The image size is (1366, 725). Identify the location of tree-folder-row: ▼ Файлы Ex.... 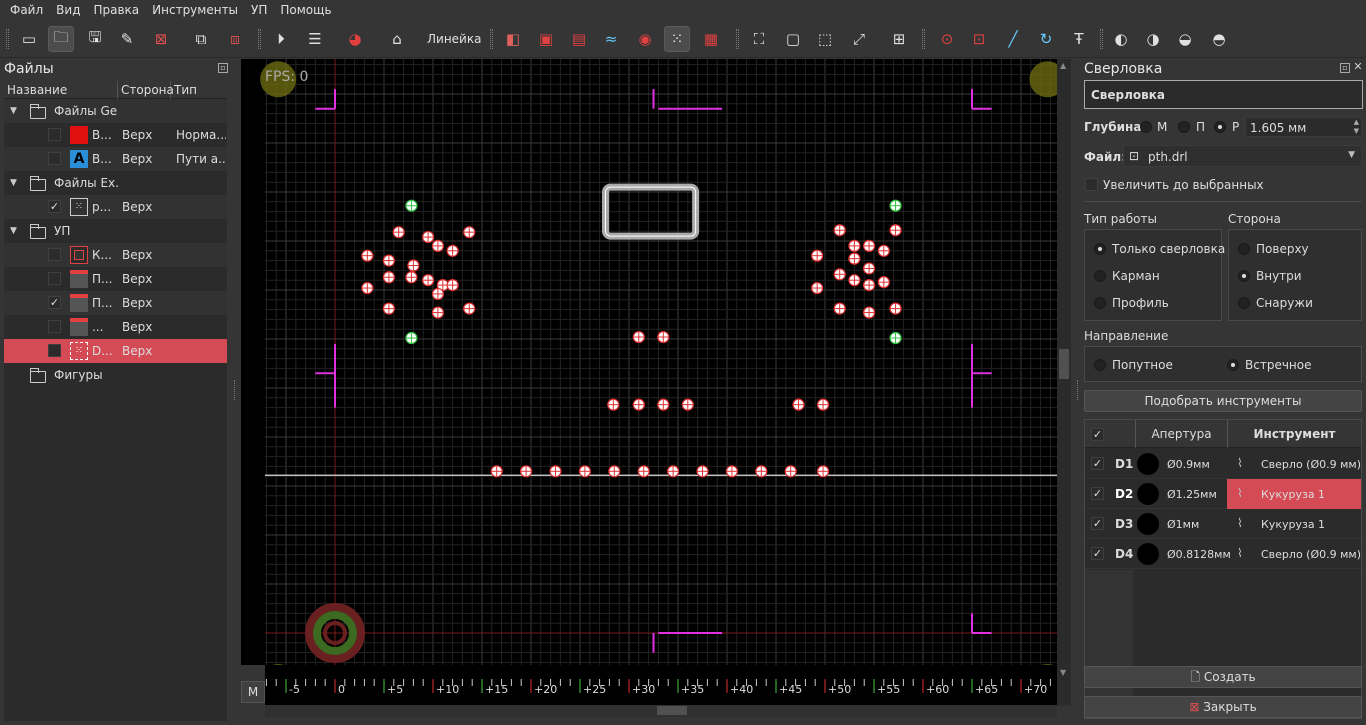
(115, 183).